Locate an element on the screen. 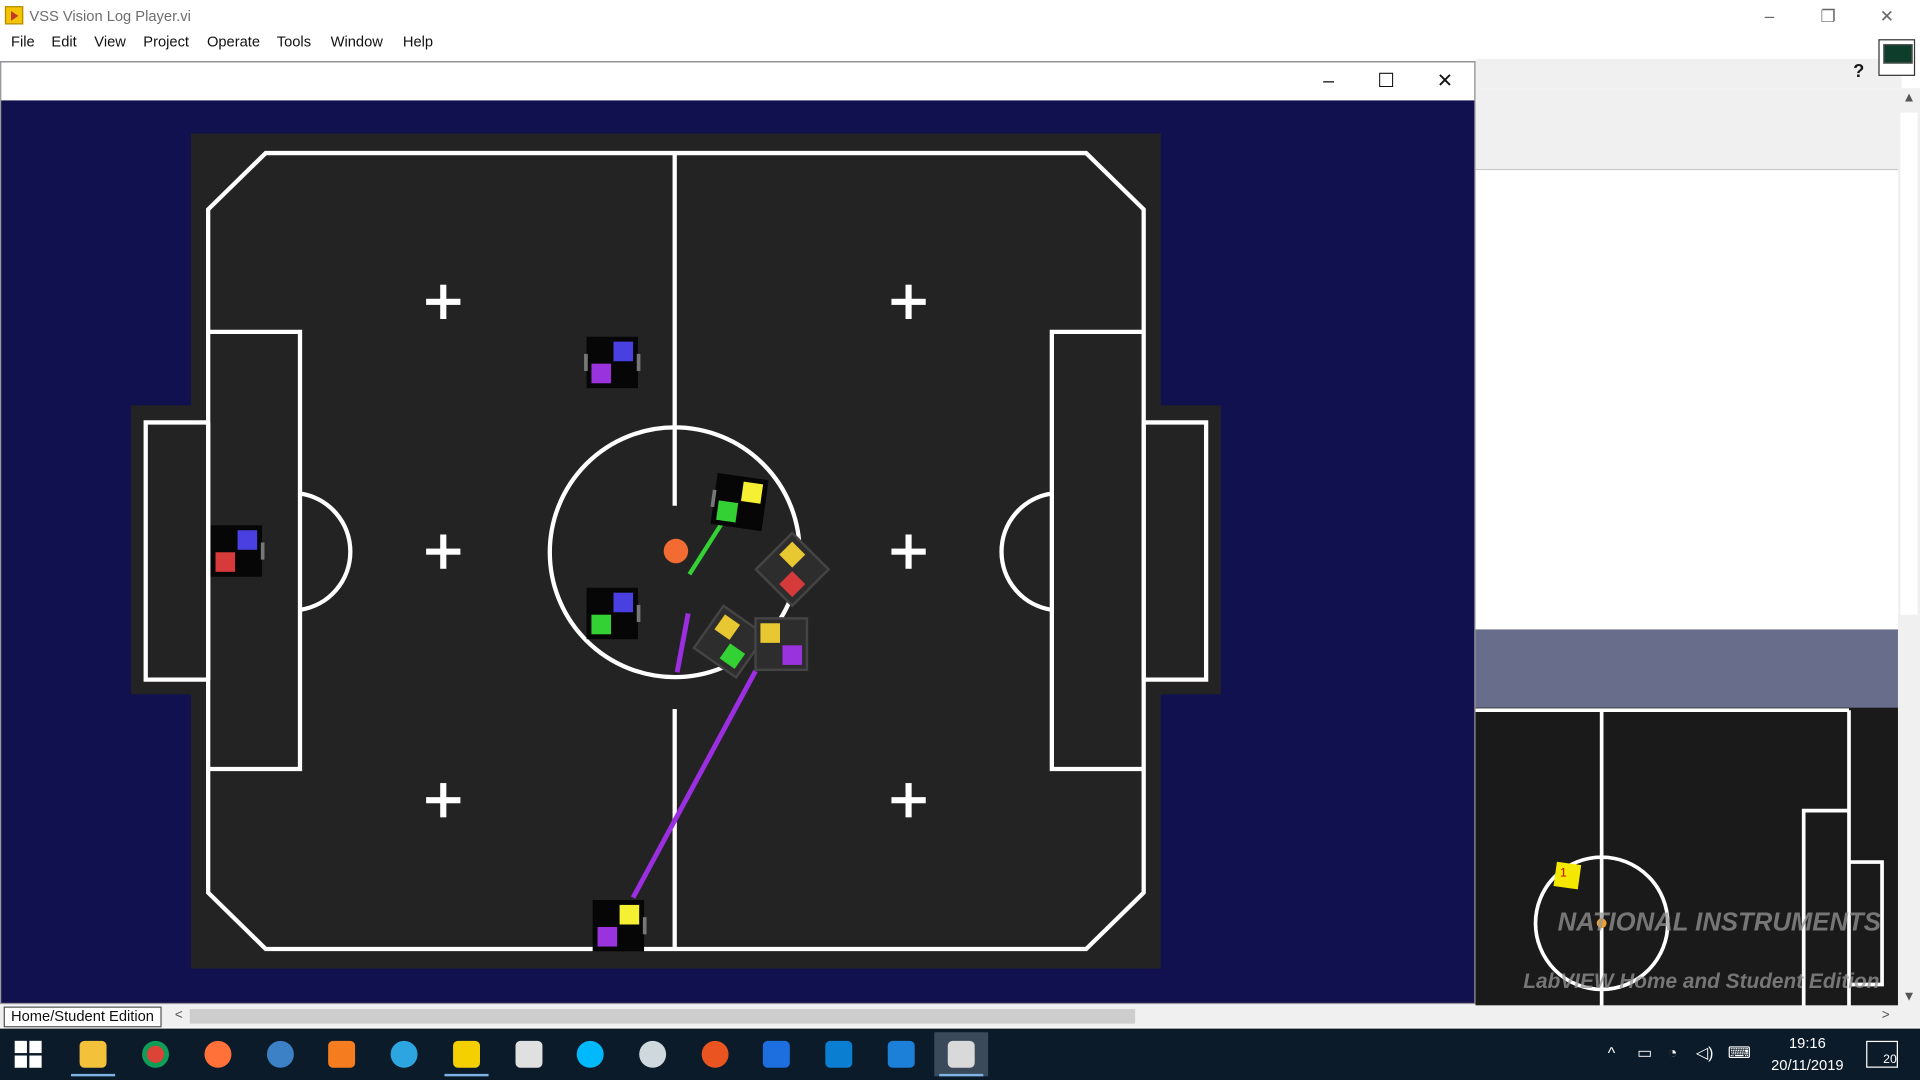 The image size is (1920, 1080). scroll-down-button: ▼ is located at coordinates (1909, 996).